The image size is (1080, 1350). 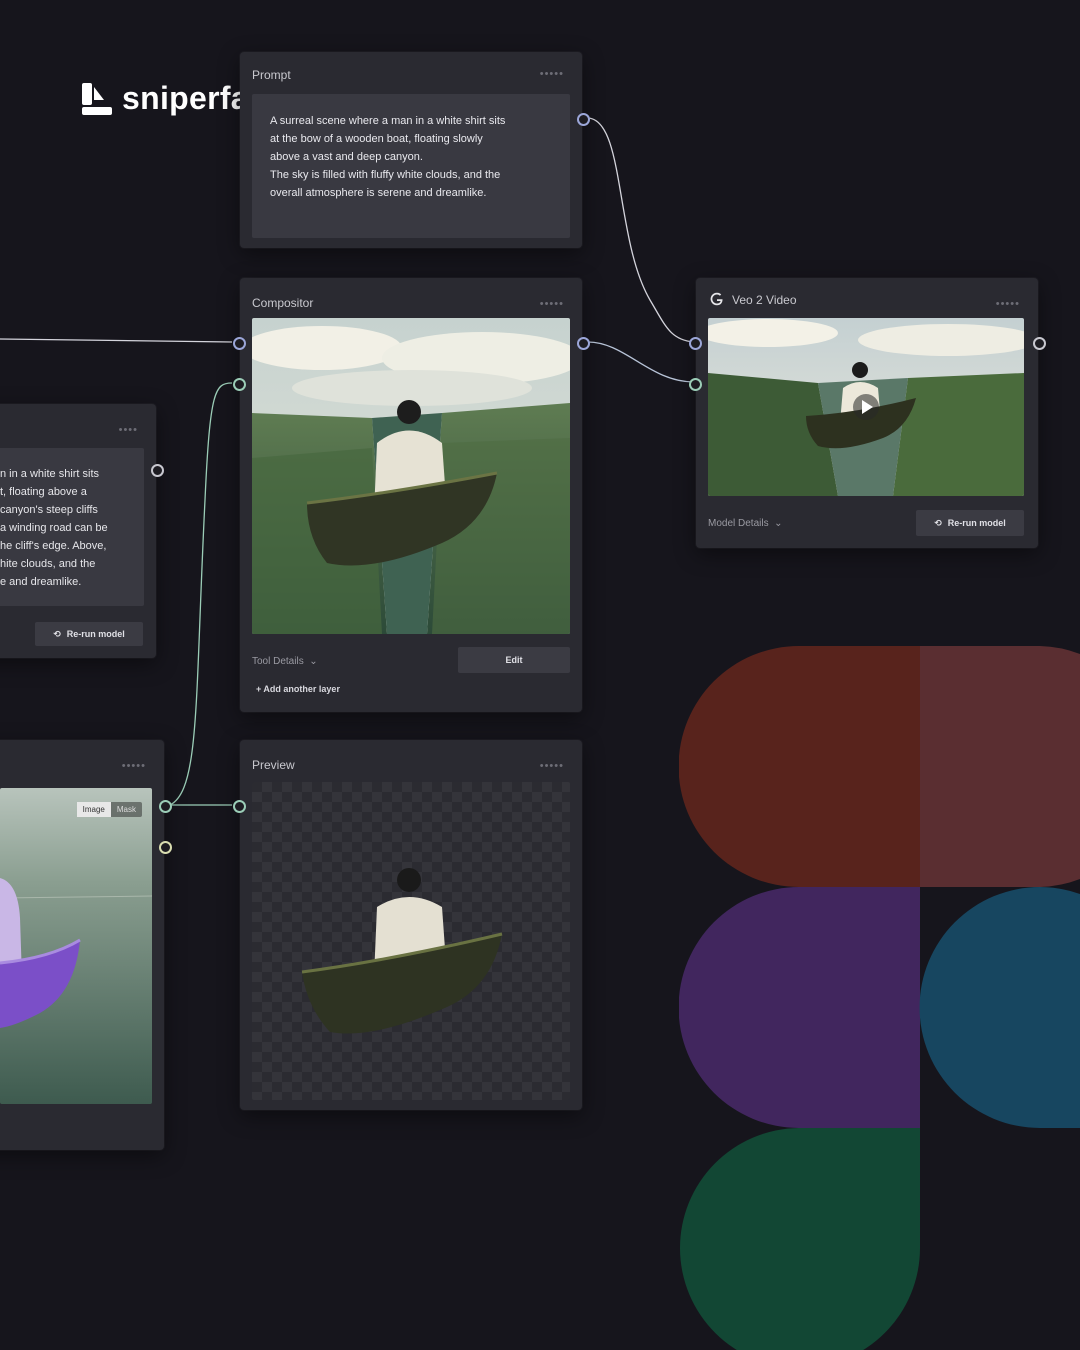 I want to click on preview-canvas, so click(x=411, y=941).